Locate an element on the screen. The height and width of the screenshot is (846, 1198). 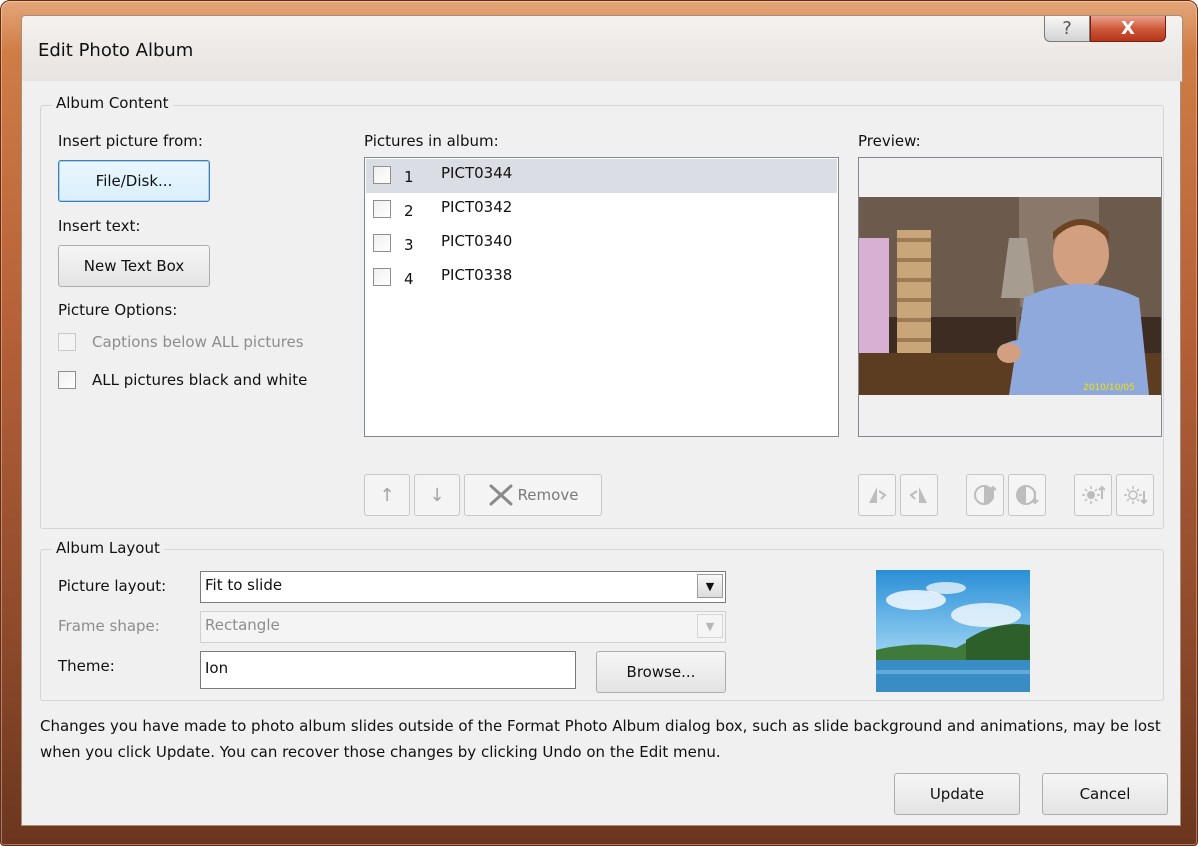
close-icon: X is located at coordinates (1128, 28).